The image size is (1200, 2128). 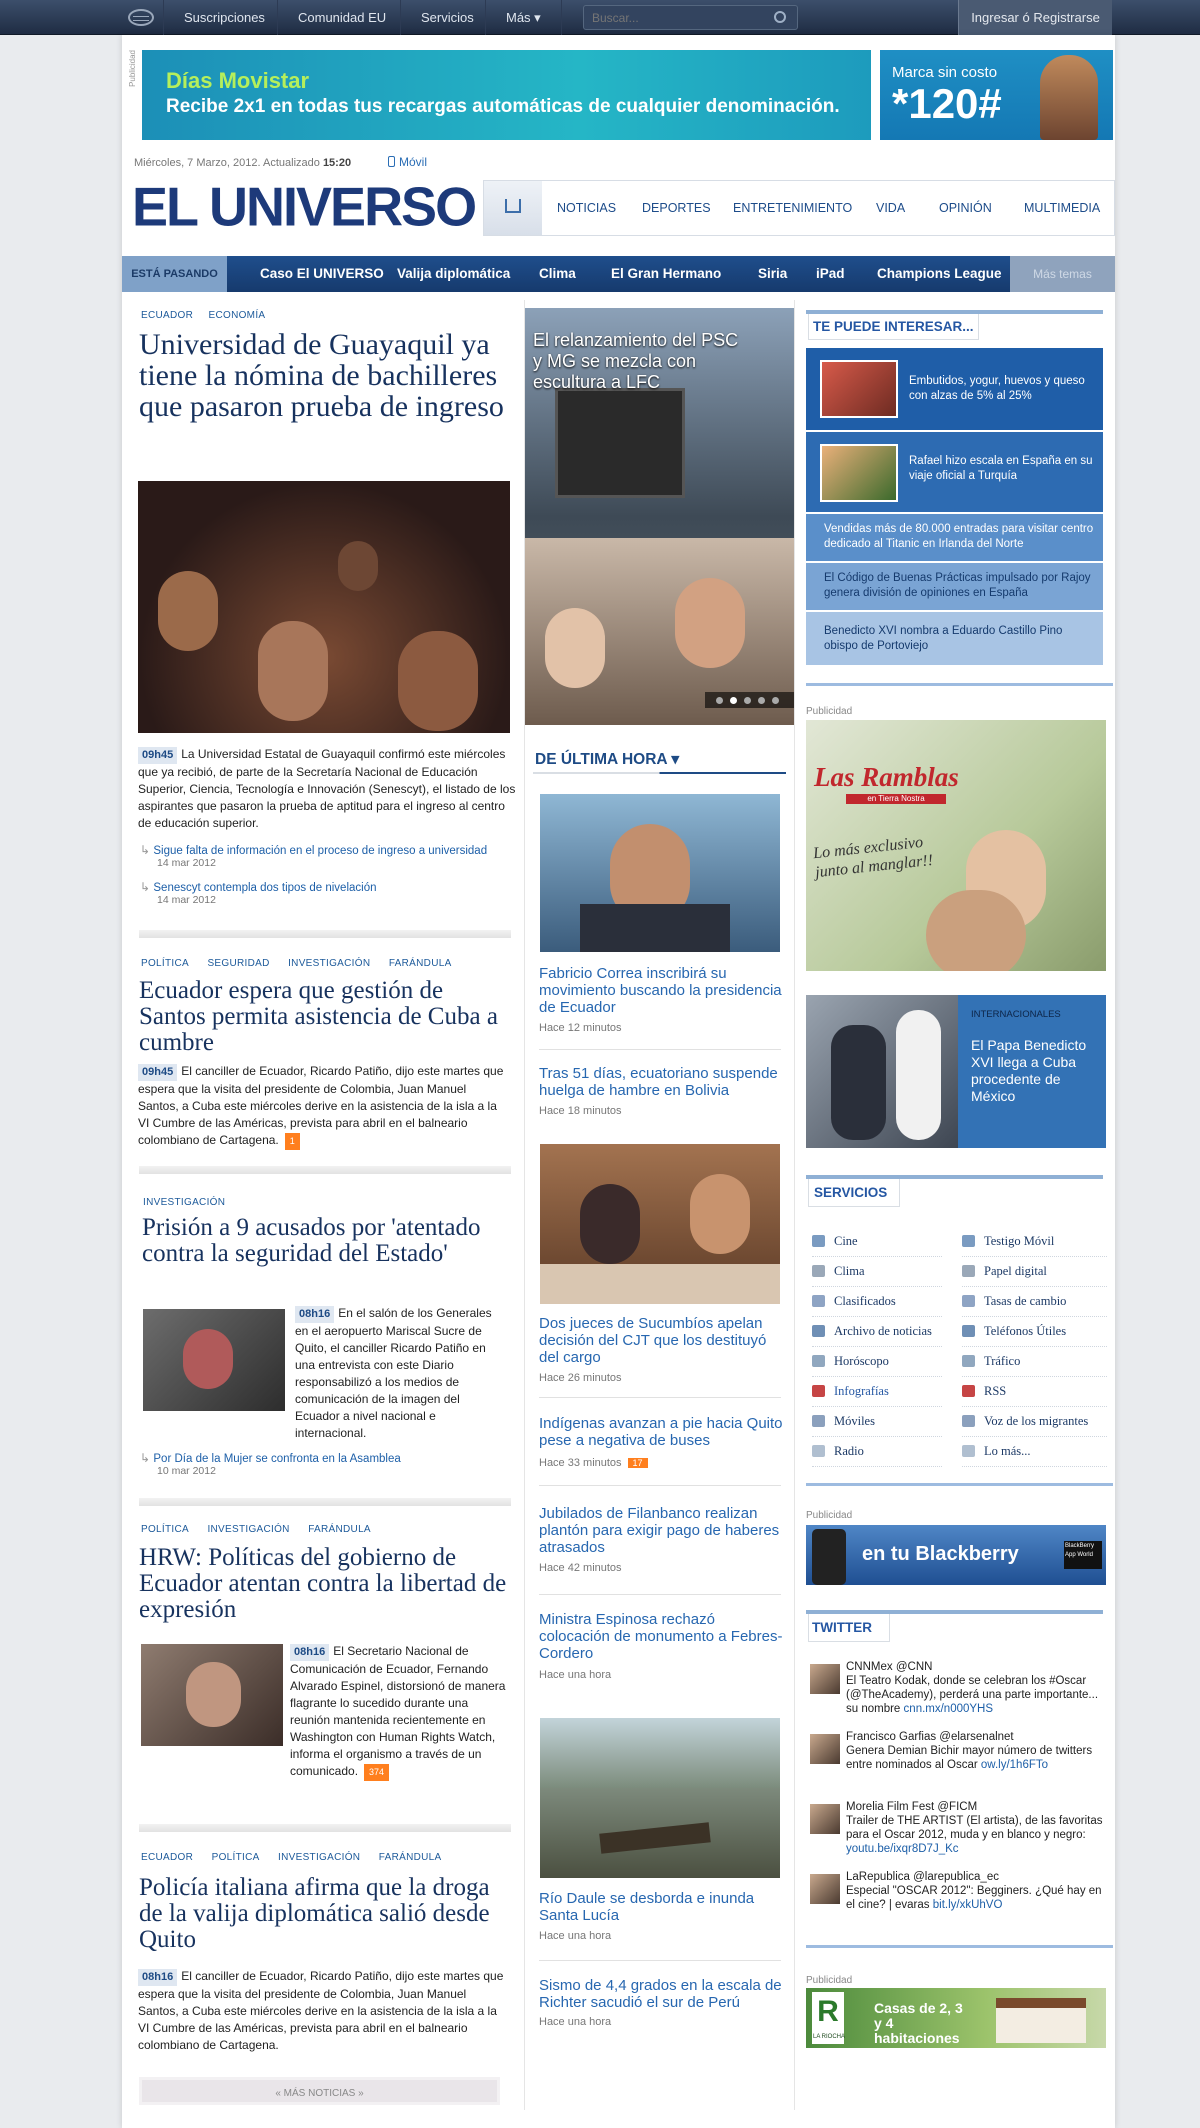 I want to click on service-item: Horóscopo, so click(x=877, y=1362).